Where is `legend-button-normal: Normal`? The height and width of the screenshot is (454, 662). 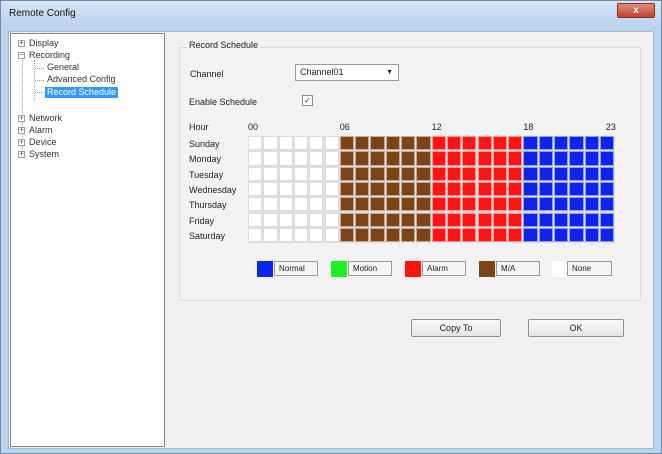 legend-button-normal: Normal is located at coordinates (296, 268).